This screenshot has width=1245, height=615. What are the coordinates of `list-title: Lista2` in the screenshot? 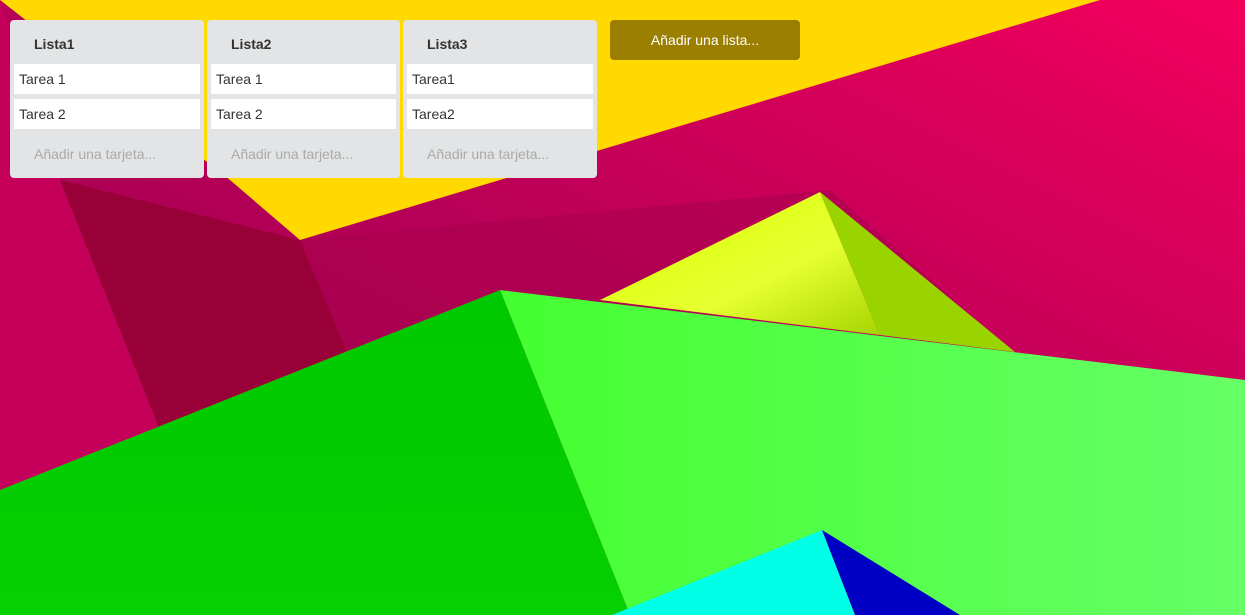 It's located at (303, 42).